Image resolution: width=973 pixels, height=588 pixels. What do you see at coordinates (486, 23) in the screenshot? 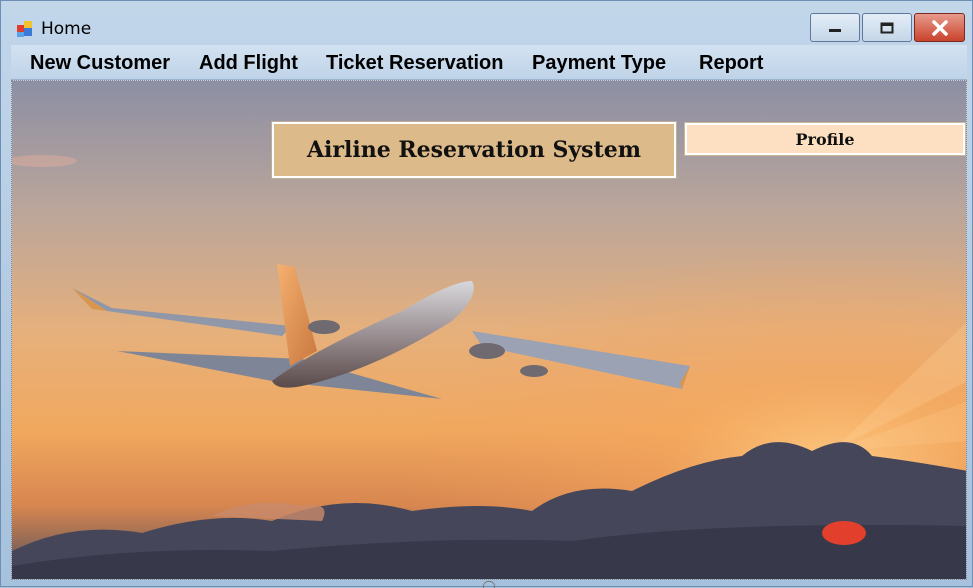
I see `title-bar: Home` at bounding box center [486, 23].